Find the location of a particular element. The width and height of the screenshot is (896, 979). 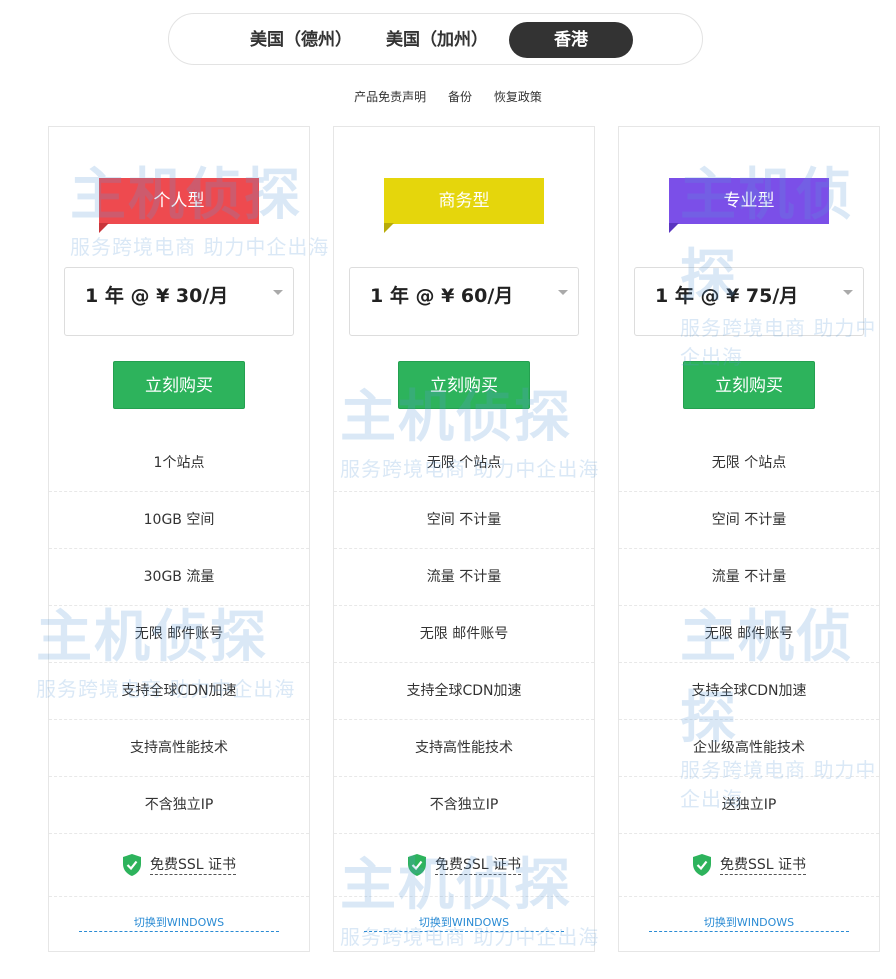

plan-name-ribbon: 个人型 is located at coordinates (179, 201).